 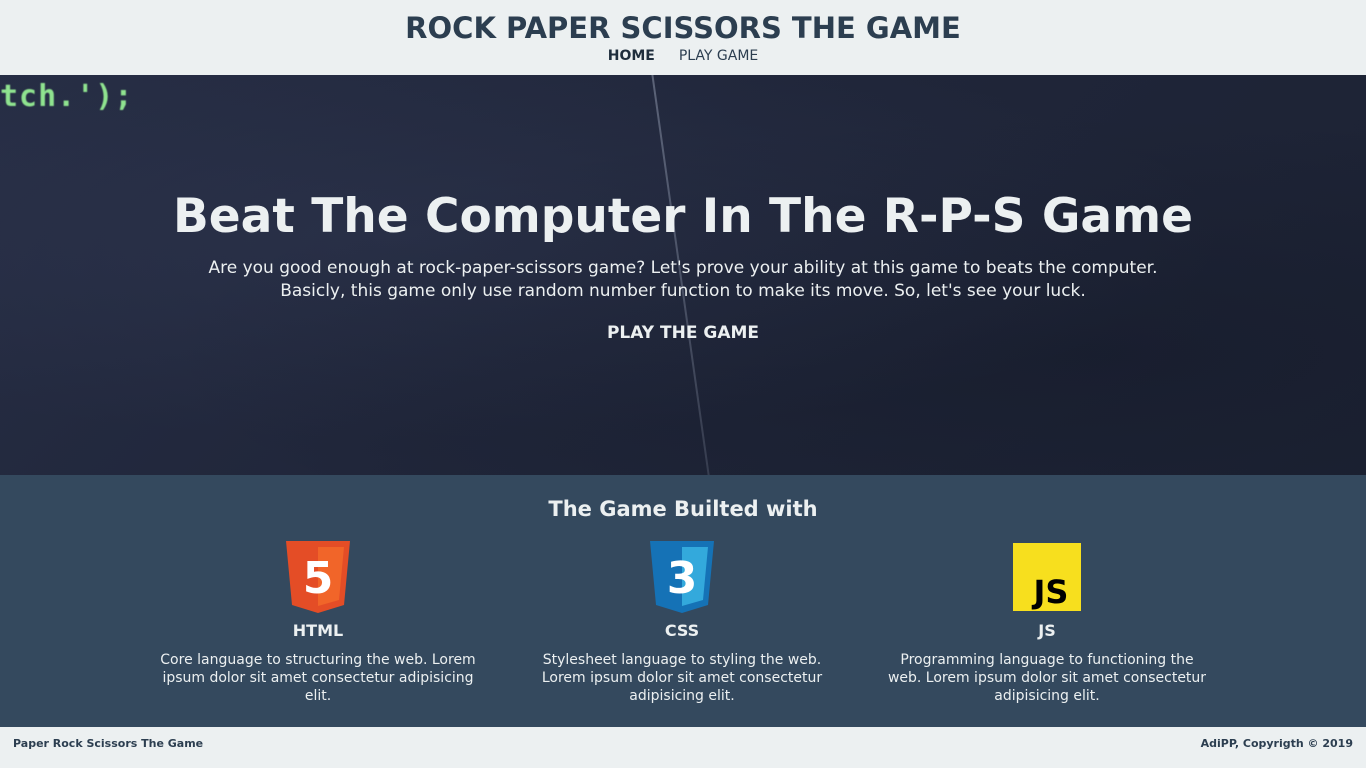 What do you see at coordinates (1047, 630) in the screenshot?
I see `tech-name-js: JS` at bounding box center [1047, 630].